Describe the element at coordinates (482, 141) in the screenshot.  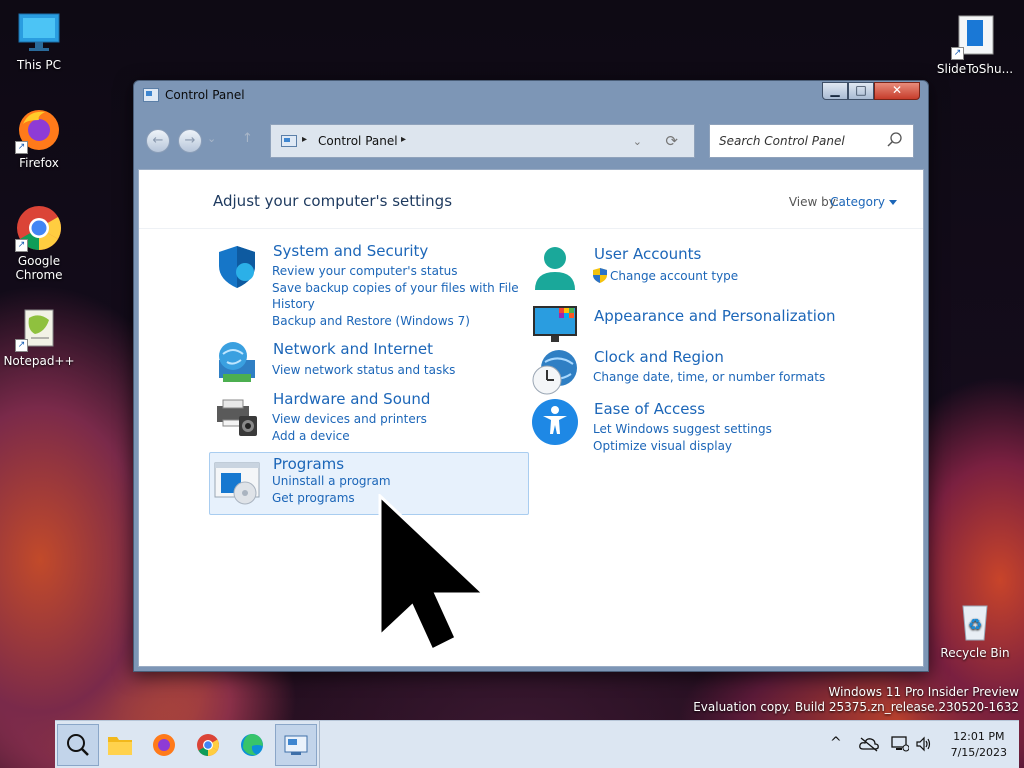
I see `address-bar: ▸ Control Panel ▸ ⌄ ⟳` at that location.